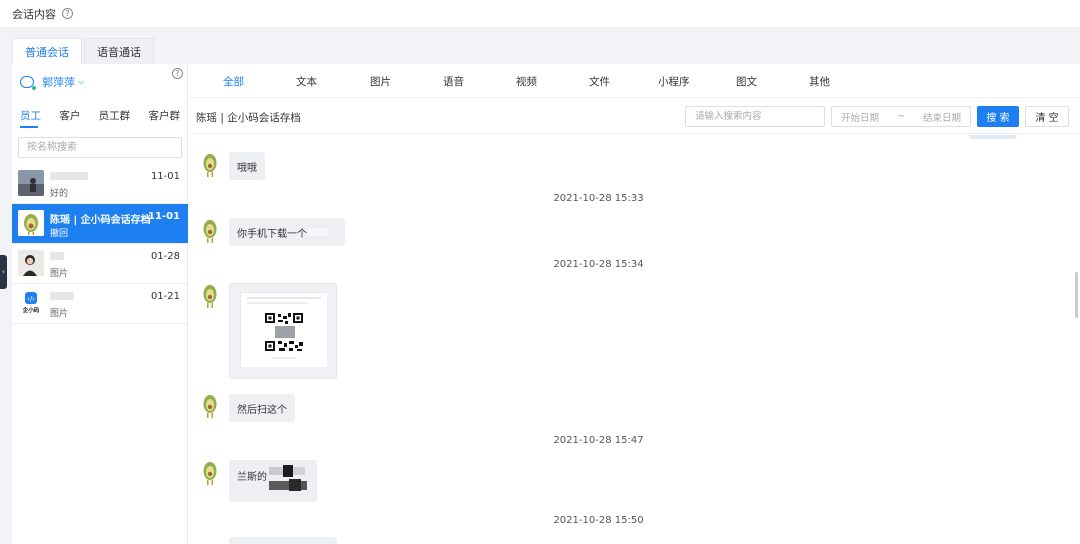 The width and height of the screenshot is (1080, 544). Describe the element at coordinates (942, 117) in the screenshot. I see `end-date-field: 结束日期` at that location.